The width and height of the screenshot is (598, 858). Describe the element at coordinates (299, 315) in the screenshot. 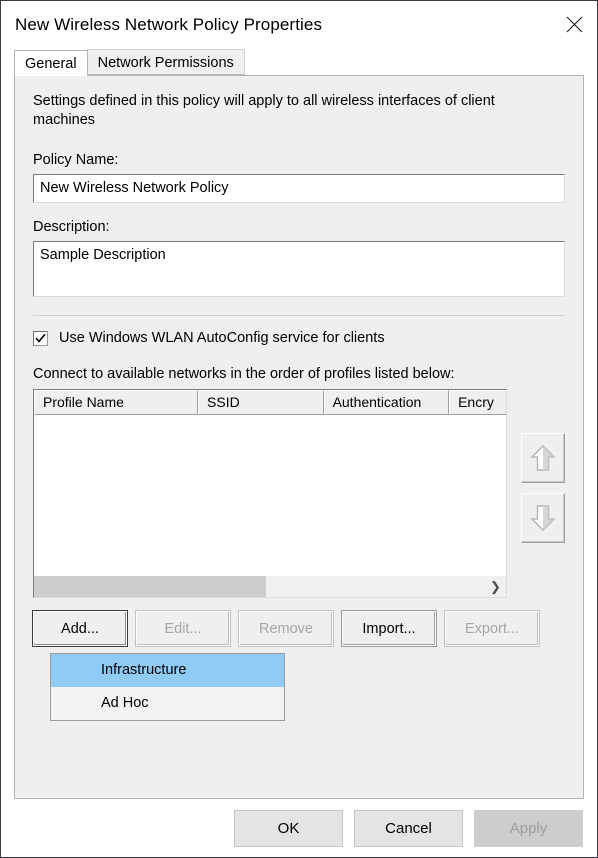

I see `section-divider` at that location.